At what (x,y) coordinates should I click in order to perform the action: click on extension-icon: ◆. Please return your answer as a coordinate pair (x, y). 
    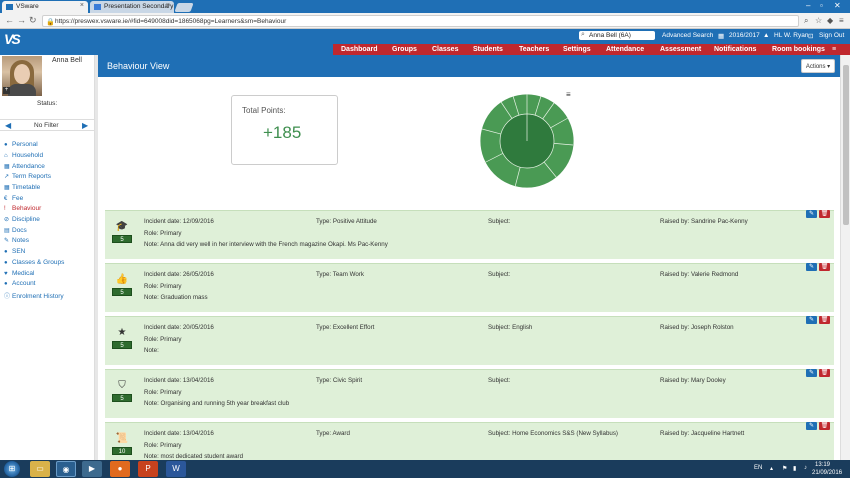
    Looking at the image, I should click on (830, 20).